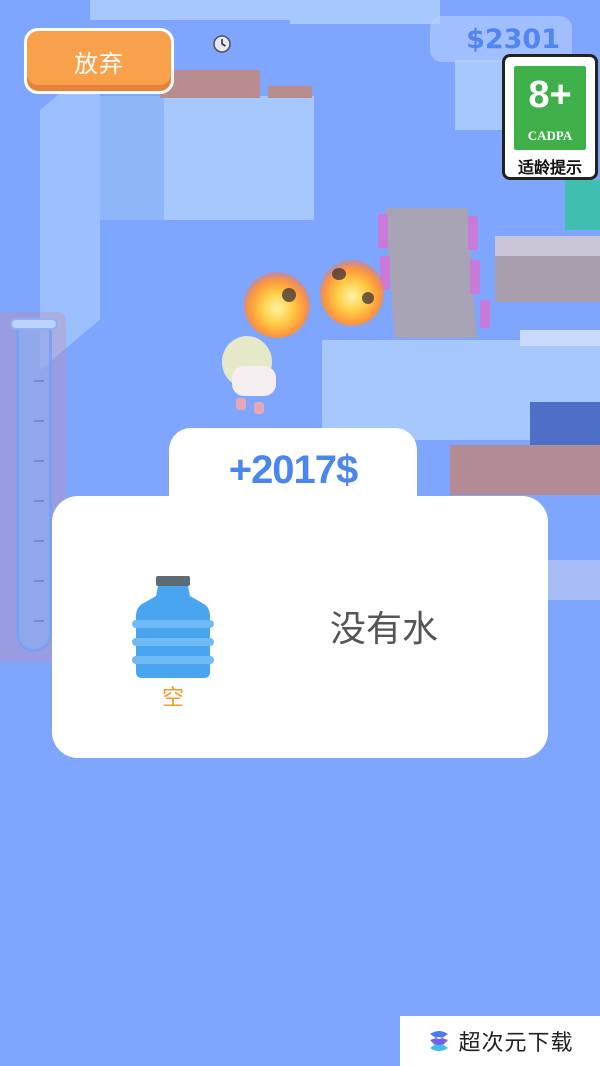 This screenshot has height=1066, width=600. What do you see at coordinates (549, 167) in the screenshot?
I see `age-rating-tip: 适龄提示` at bounding box center [549, 167].